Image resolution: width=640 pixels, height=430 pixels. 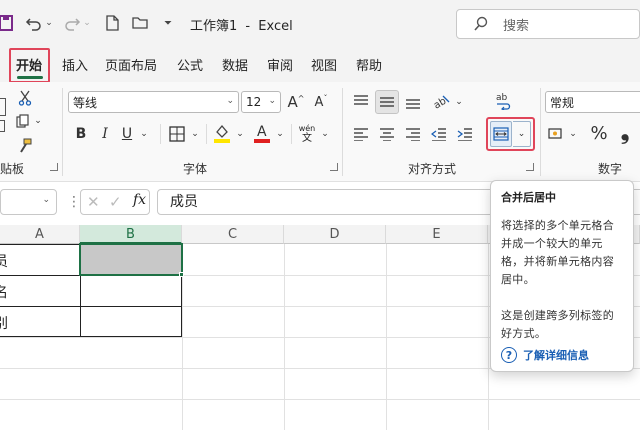 What do you see at coordinates (275, 26) in the screenshot?
I see `app-name: Excel` at bounding box center [275, 26].